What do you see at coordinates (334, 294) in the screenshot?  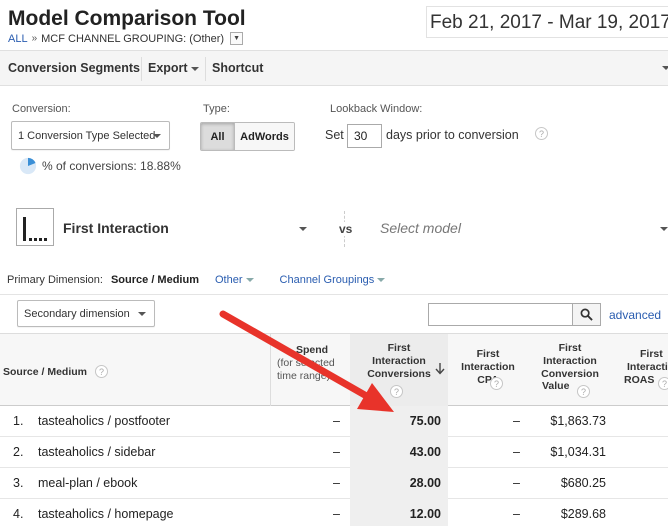 I see `section-divider` at bounding box center [334, 294].